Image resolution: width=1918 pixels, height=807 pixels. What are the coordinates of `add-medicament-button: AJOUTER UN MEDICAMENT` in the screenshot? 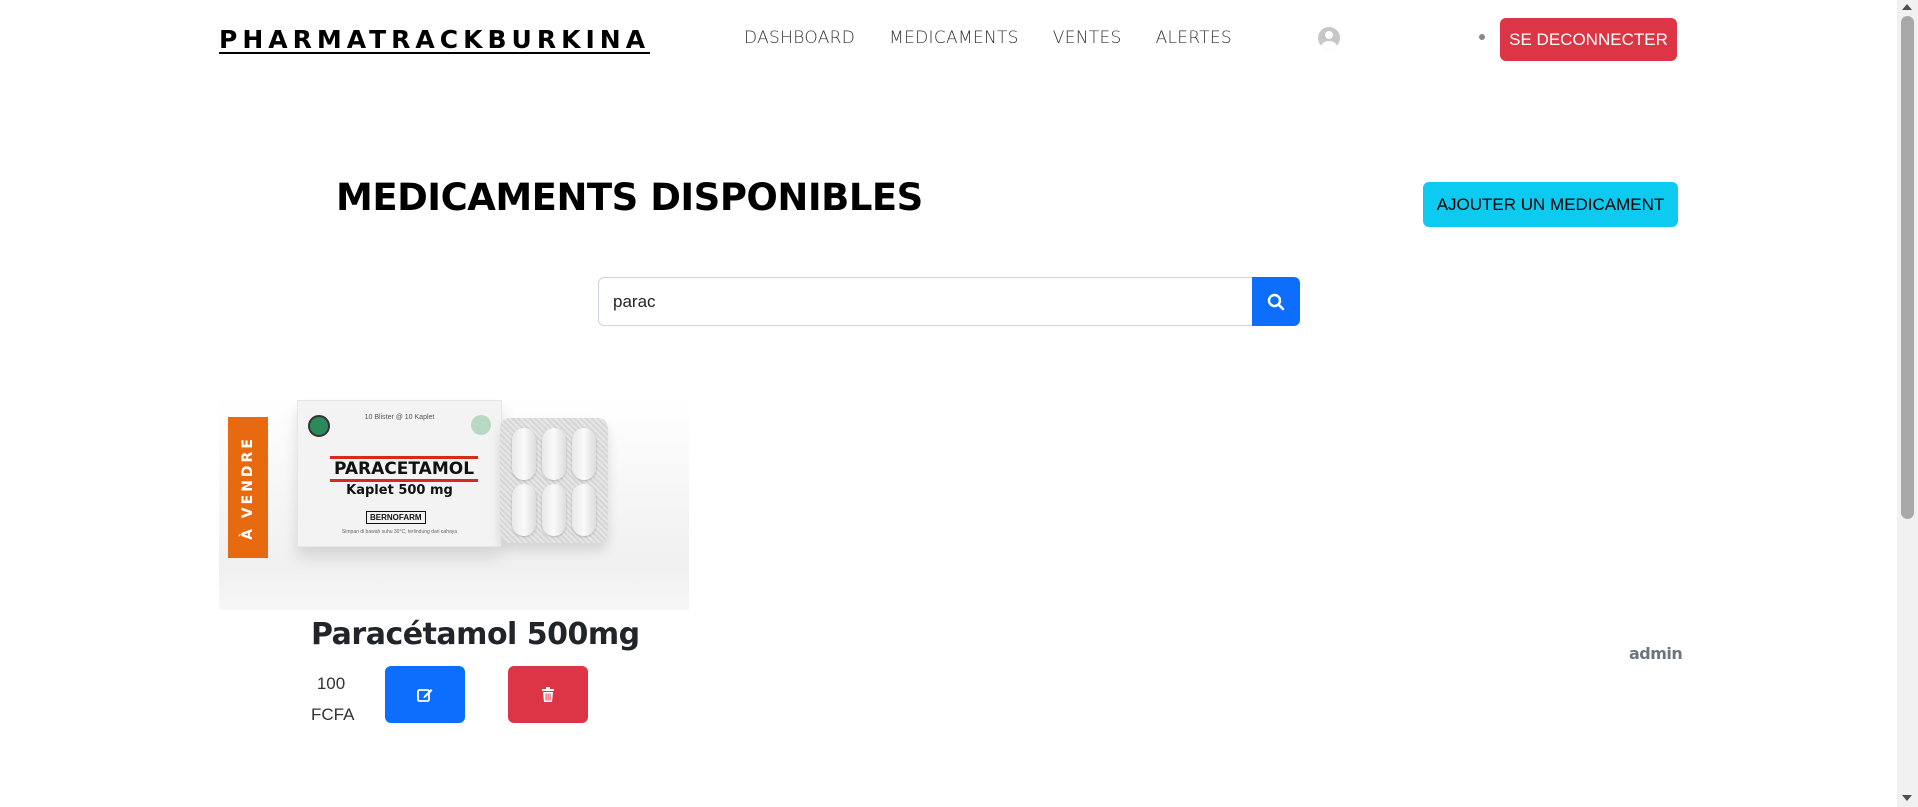 It's located at (1550, 204).